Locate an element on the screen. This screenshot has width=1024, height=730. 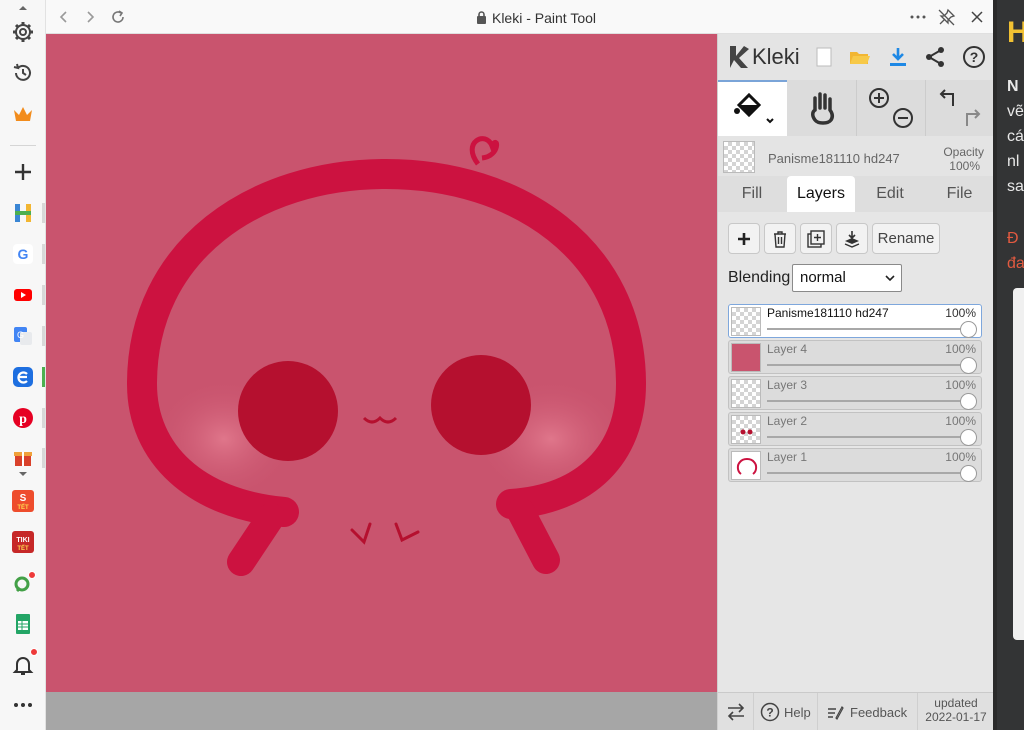
panel-footer: ? Help Feedback updated 2022-01-17 is located at coordinates (856, 711).